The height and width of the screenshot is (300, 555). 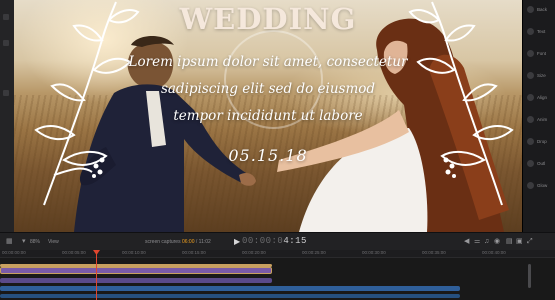 I want to click on inspector-label: Drop, so click(x=542, y=141).